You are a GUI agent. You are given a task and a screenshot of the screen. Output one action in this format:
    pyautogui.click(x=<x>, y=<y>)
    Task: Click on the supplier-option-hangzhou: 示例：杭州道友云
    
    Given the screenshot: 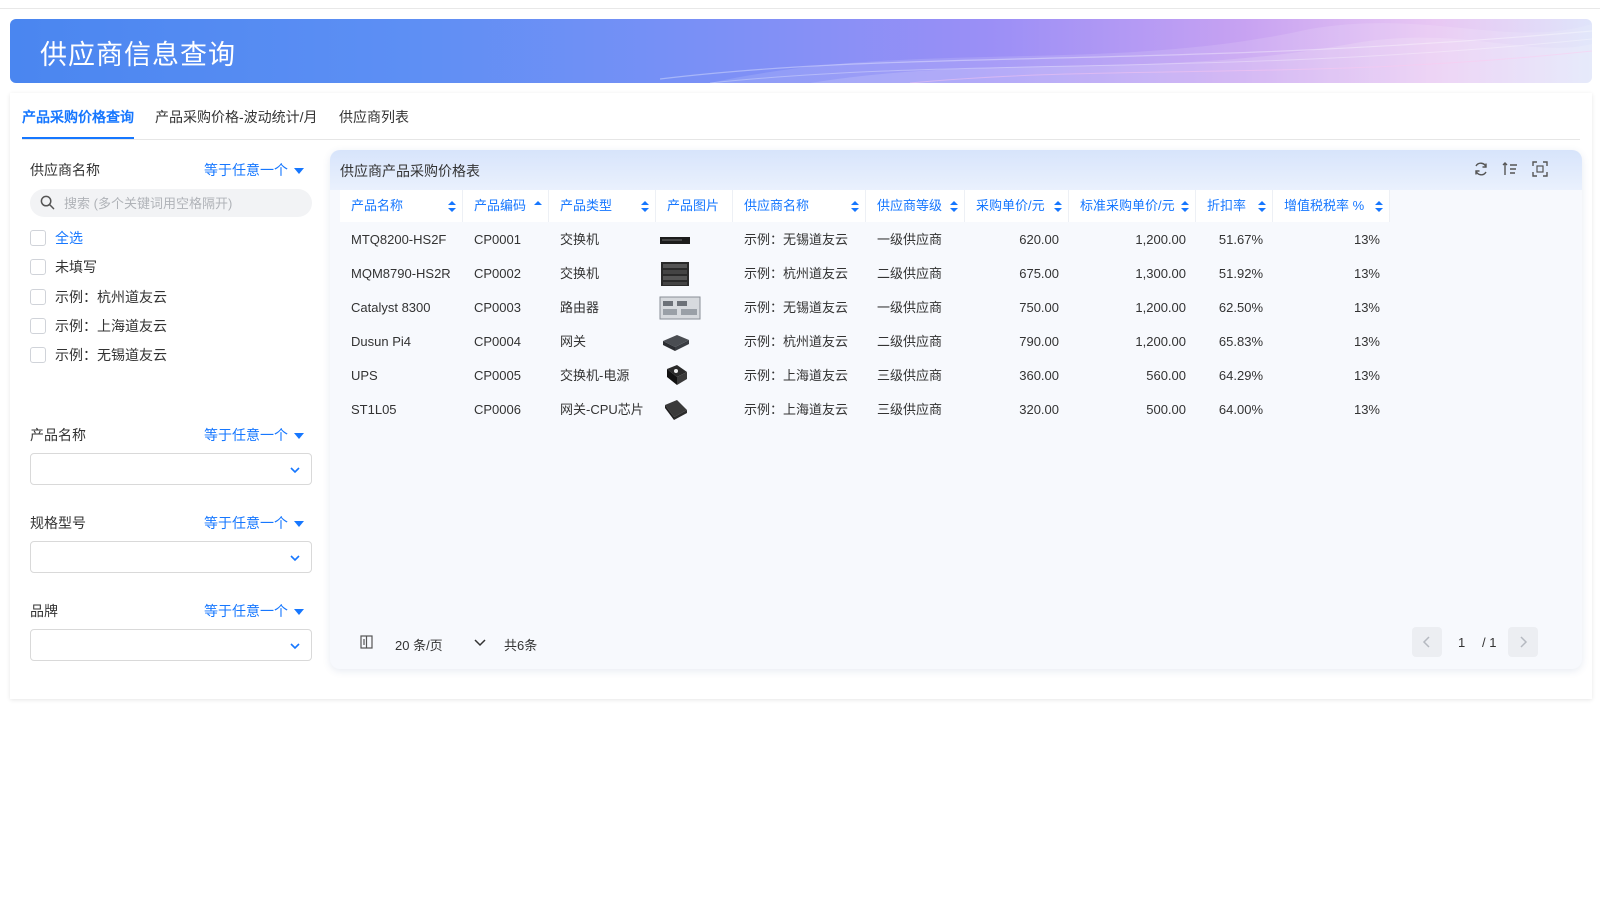 What is the action you would take?
    pyautogui.click(x=98, y=297)
    